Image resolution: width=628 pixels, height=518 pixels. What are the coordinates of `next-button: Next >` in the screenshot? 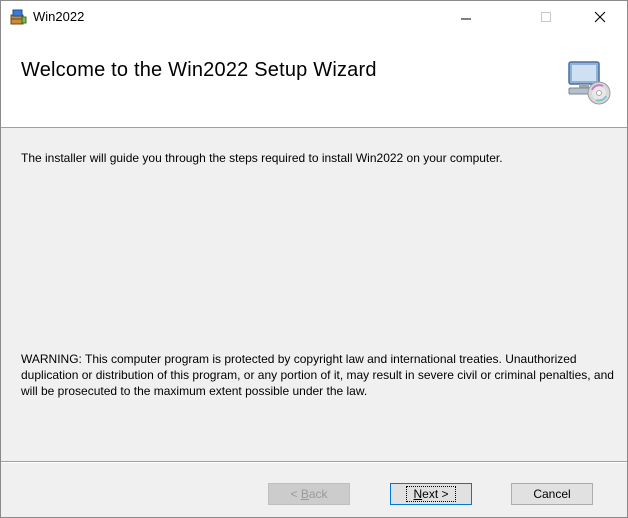 It's located at (431, 494).